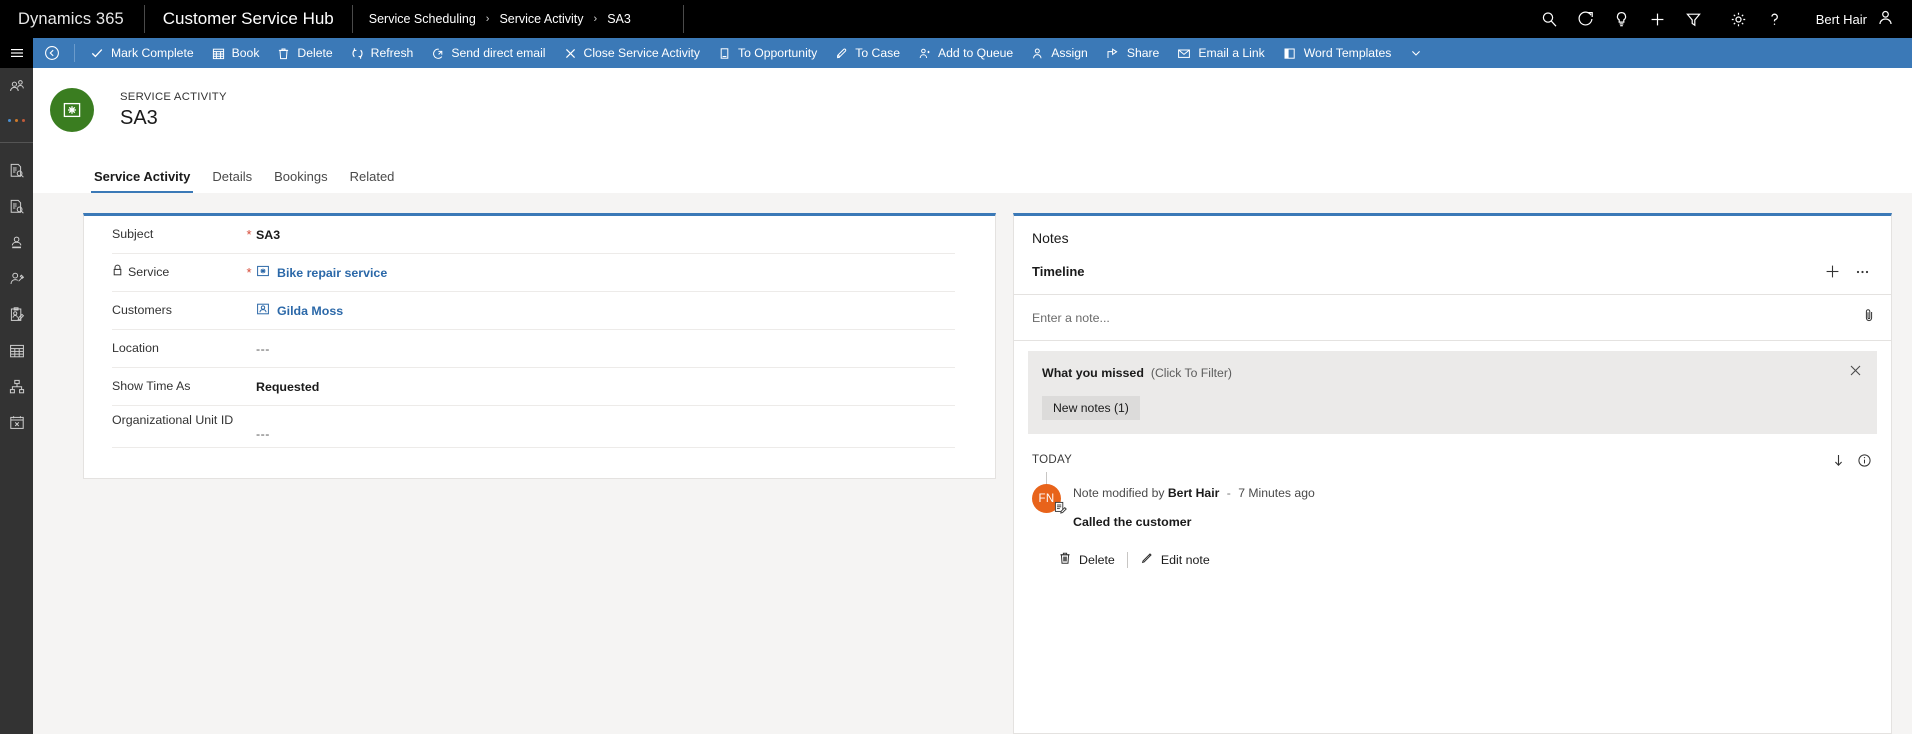 The width and height of the screenshot is (1912, 734). I want to click on sidebar-item-article-lookup, so click(16, 207).